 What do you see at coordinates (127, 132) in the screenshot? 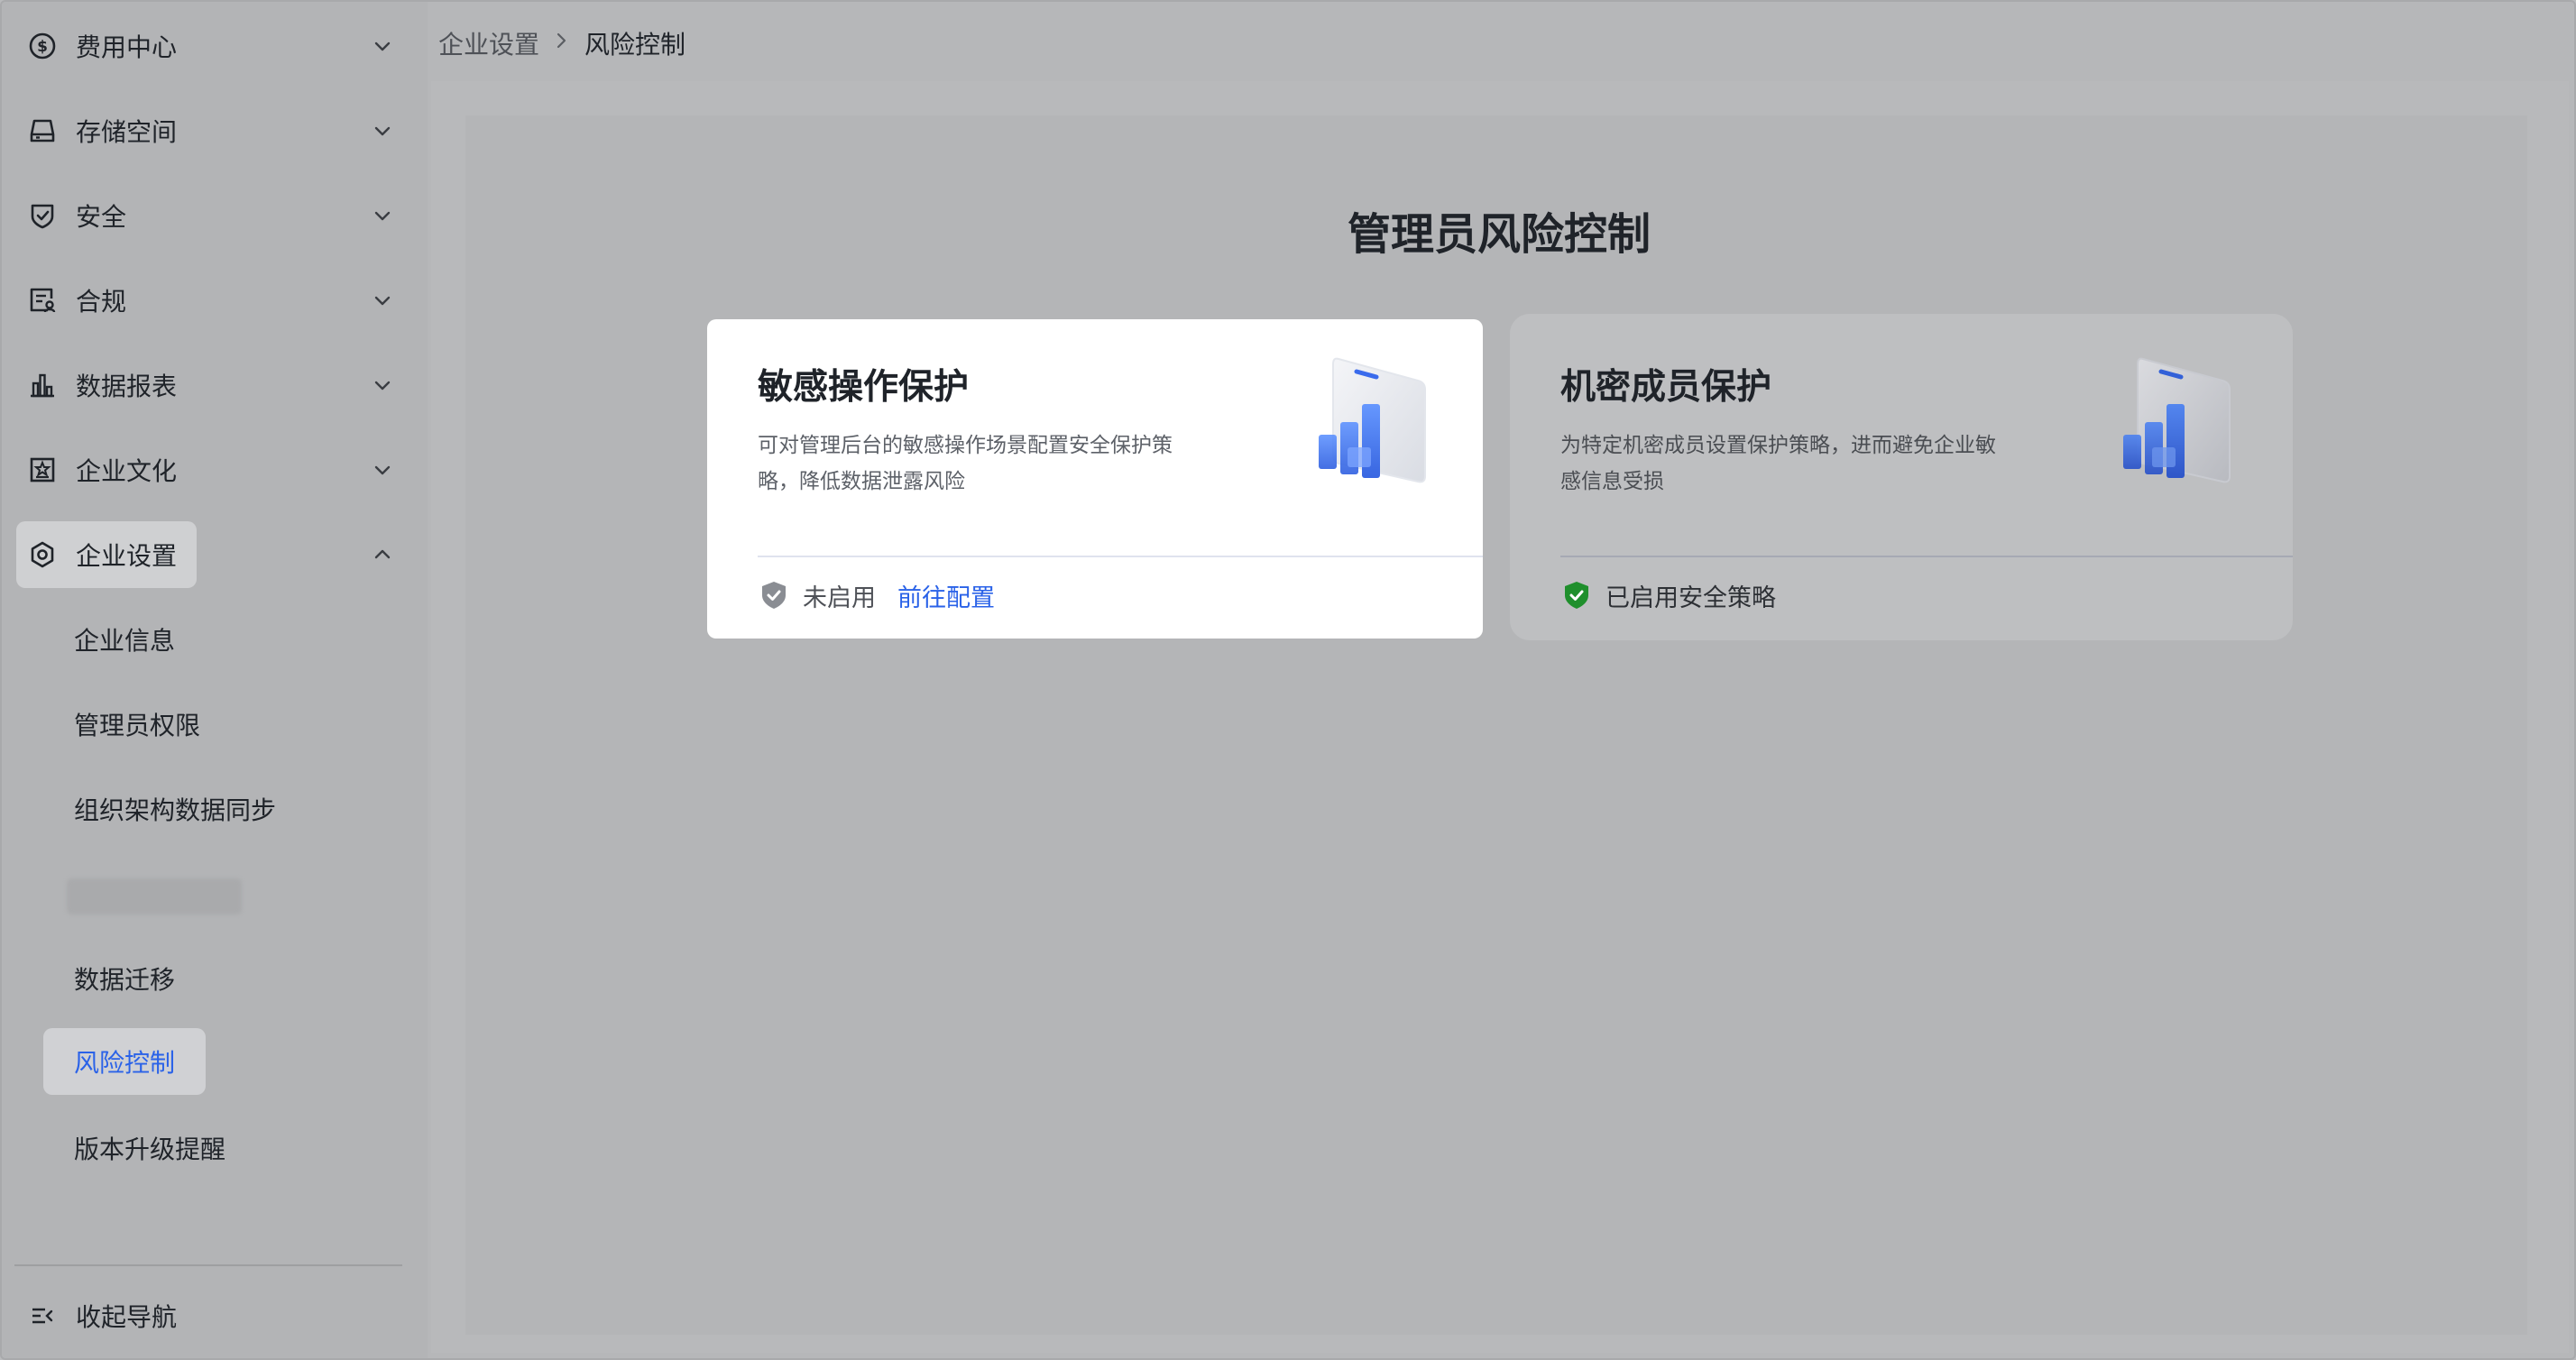
I see `sidebar-item-label: 存储空间` at bounding box center [127, 132].